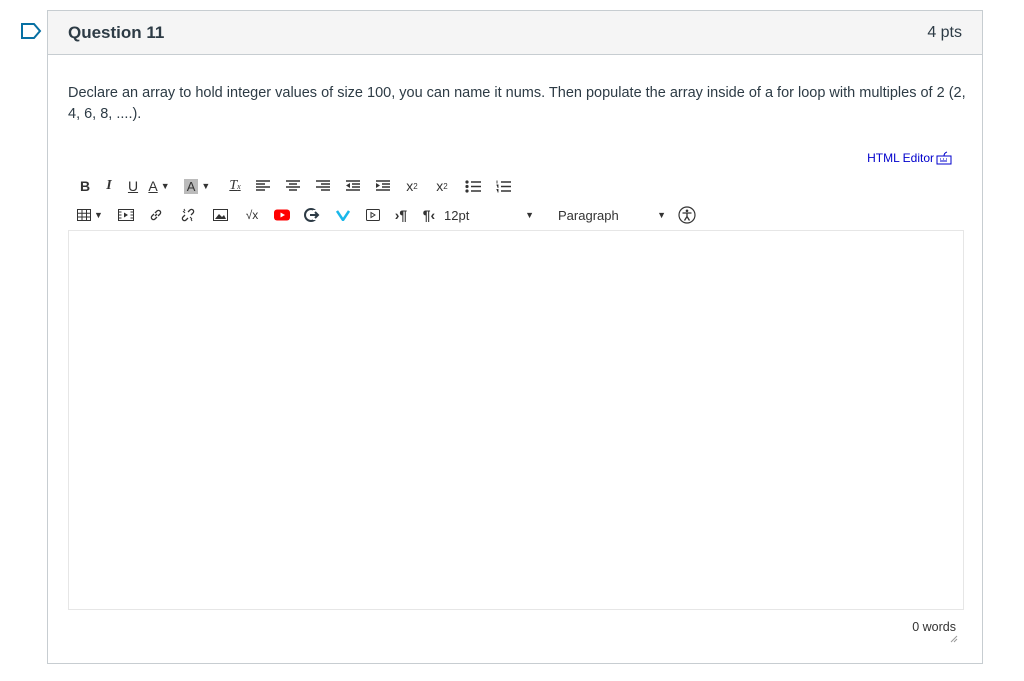 This screenshot has width=1024, height=681. What do you see at coordinates (85, 186) in the screenshot?
I see `bold-button: B` at bounding box center [85, 186].